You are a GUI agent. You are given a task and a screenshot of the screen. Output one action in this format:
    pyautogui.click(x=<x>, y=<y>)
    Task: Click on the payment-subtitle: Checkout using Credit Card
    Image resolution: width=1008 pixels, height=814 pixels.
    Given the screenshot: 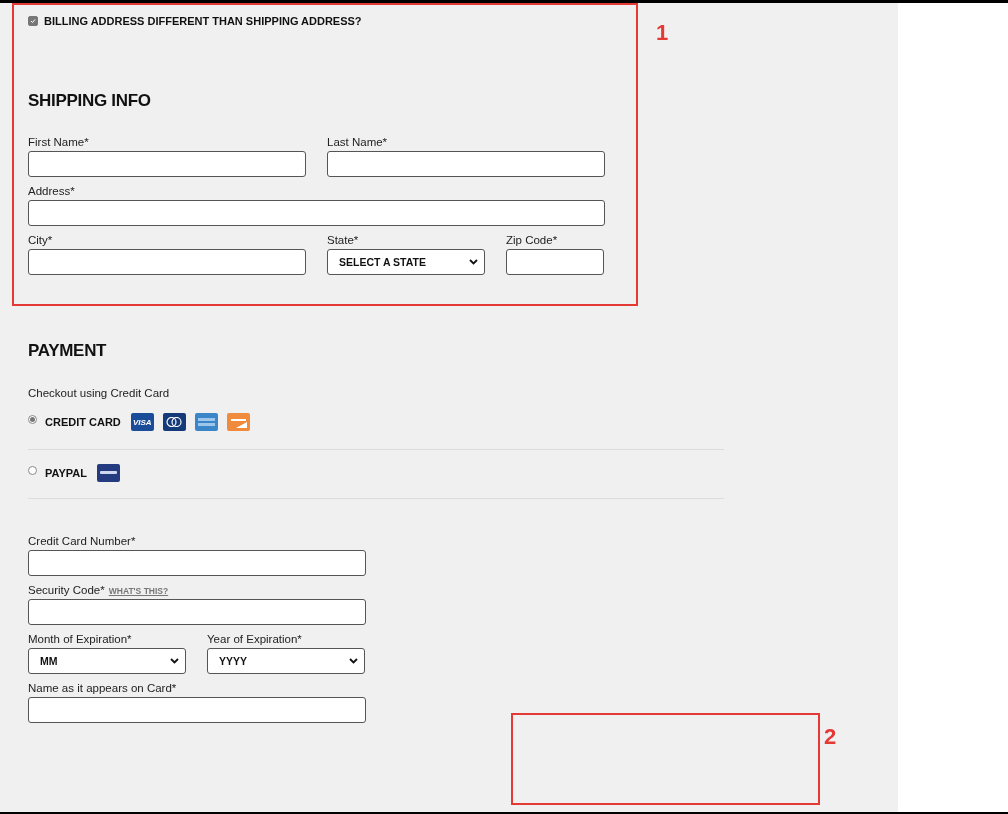 What is the action you would take?
    pyautogui.click(x=99, y=393)
    